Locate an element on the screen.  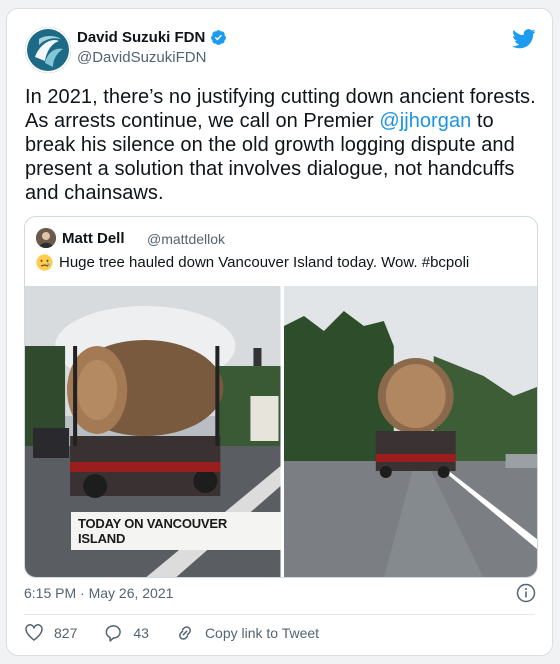
link-icon is located at coordinates (184, 633).